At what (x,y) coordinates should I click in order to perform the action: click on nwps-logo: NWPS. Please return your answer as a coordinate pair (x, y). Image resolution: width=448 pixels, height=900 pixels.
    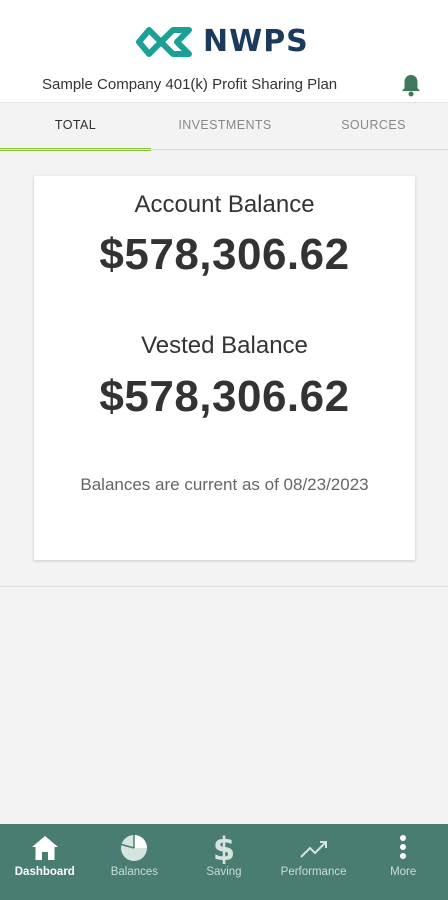
    Looking at the image, I should click on (221, 42).